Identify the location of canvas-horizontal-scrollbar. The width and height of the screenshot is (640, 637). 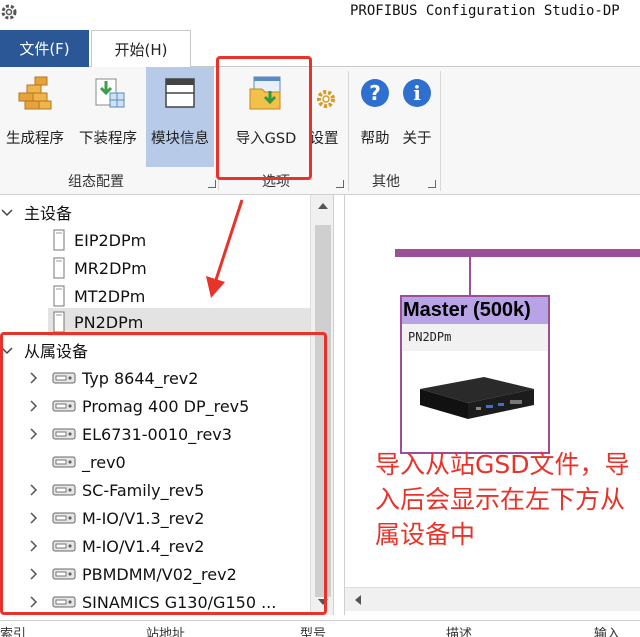
(492, 599).